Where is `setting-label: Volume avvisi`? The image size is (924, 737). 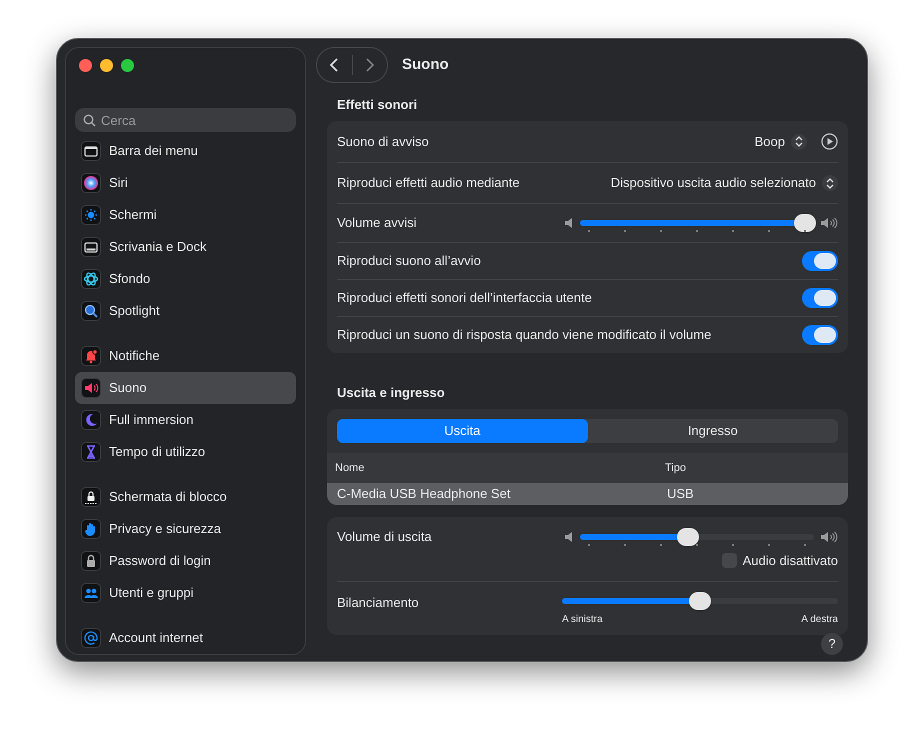 setting-label: Volume avvisi is located at coordinates (376, 223).